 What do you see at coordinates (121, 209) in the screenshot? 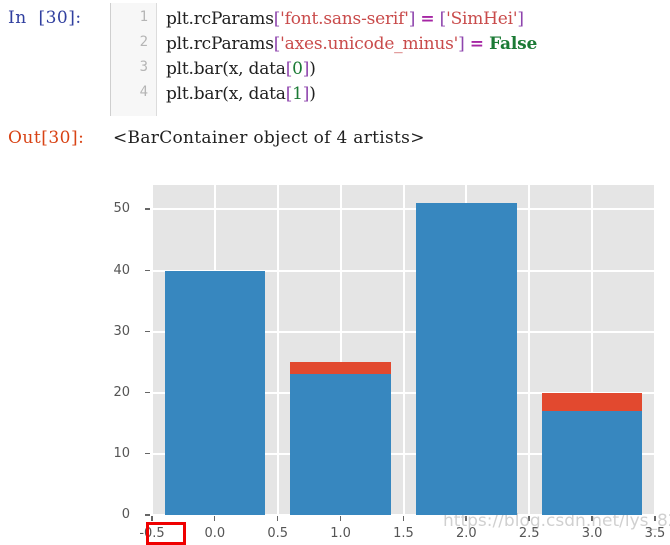
I see `y-axis-tick-label: 50` at bounding box center [121, 209].